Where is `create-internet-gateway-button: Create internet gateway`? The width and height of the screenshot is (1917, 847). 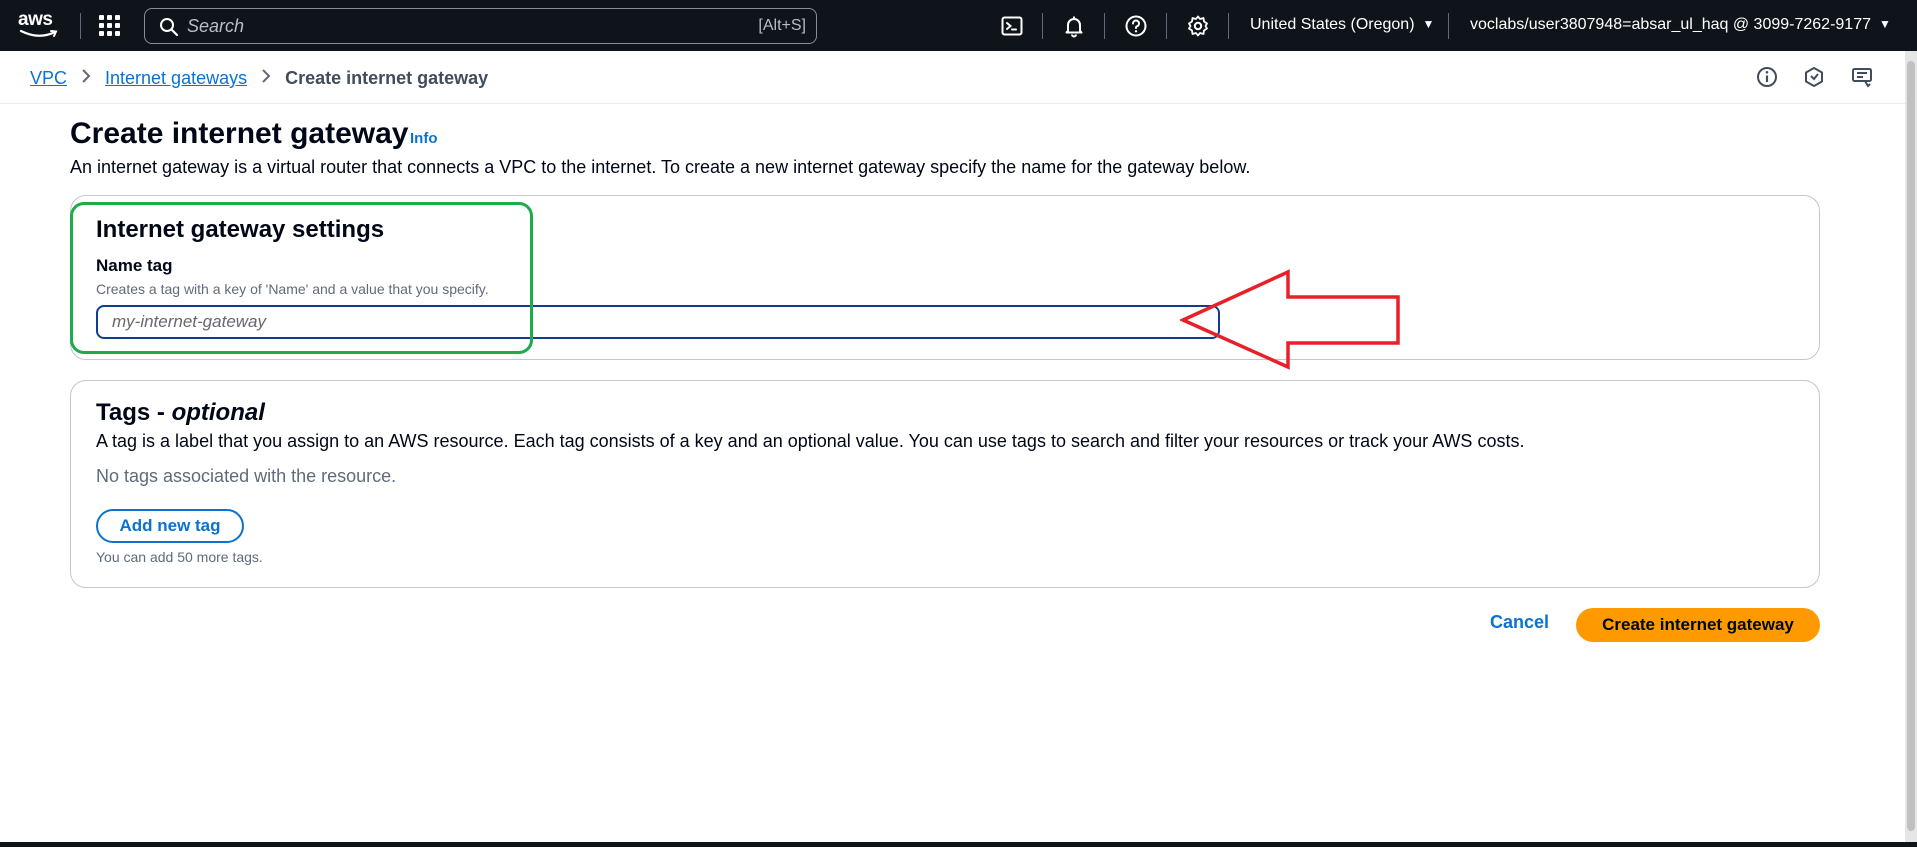
create-internet-gateway-button: Create internet gateway is located at coordinates (1698, 625).